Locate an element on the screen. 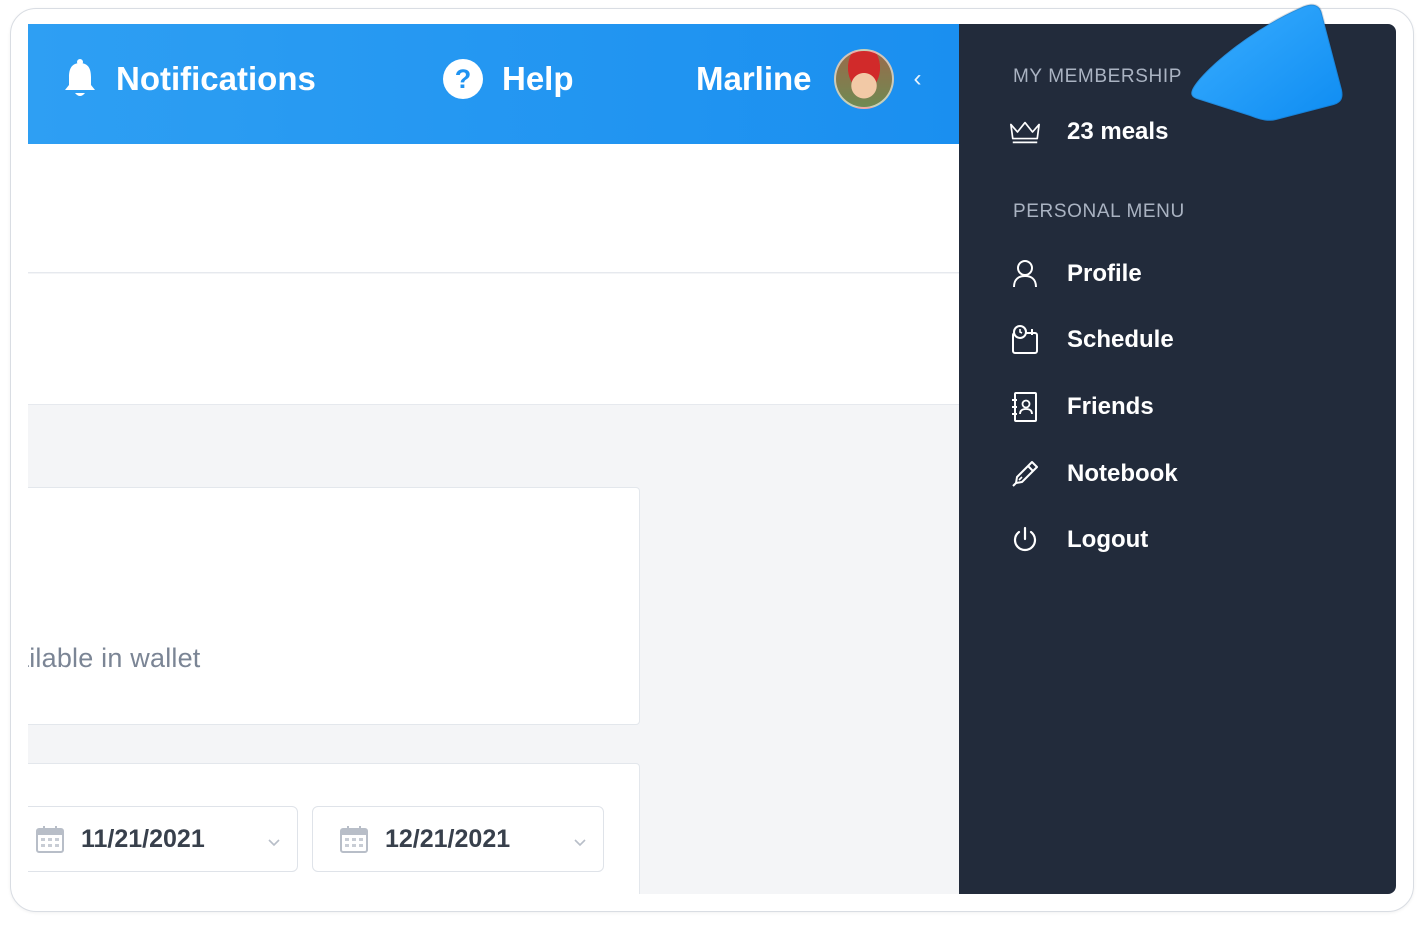  sidebar-item-profile: Profile is located at coordinates (1075, 274).